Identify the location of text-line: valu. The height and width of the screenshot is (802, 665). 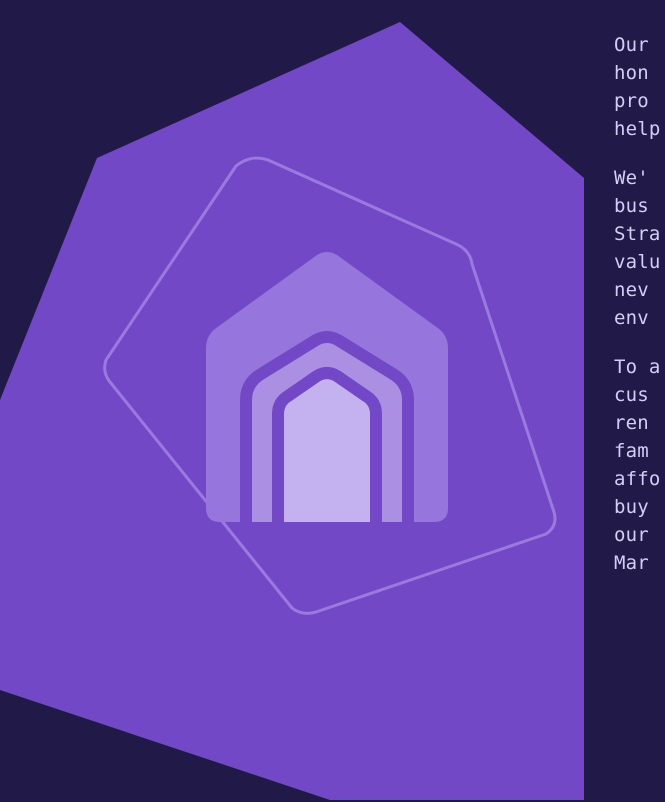
(637, 262).